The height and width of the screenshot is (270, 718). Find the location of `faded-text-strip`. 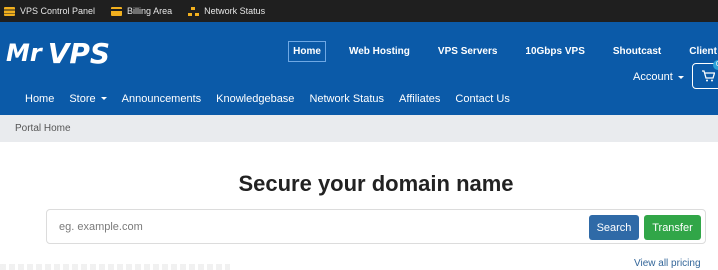

faded-text-strip is located at coordinates (115, 267).